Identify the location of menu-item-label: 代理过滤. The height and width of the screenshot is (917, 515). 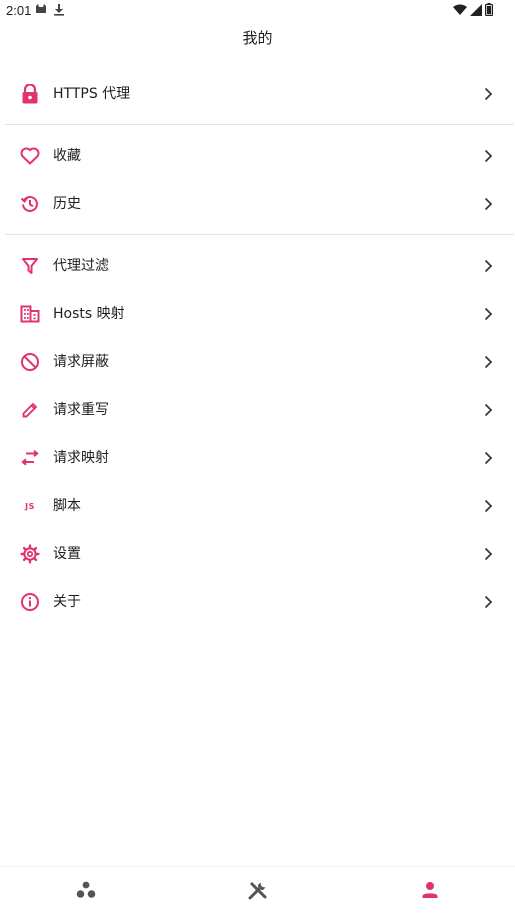
(81, 266).